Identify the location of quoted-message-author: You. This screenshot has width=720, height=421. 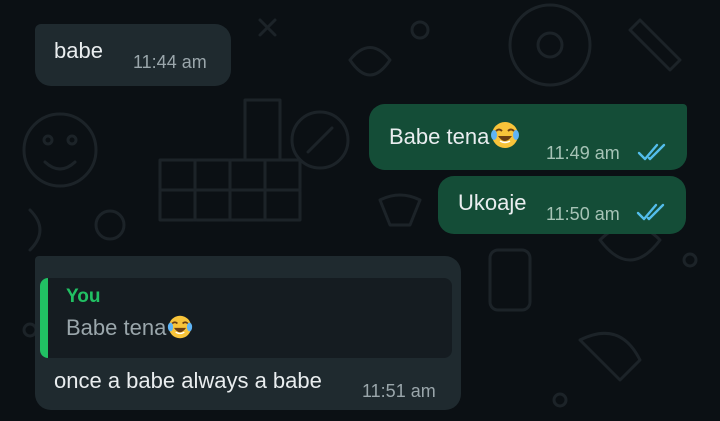
(83, 296).